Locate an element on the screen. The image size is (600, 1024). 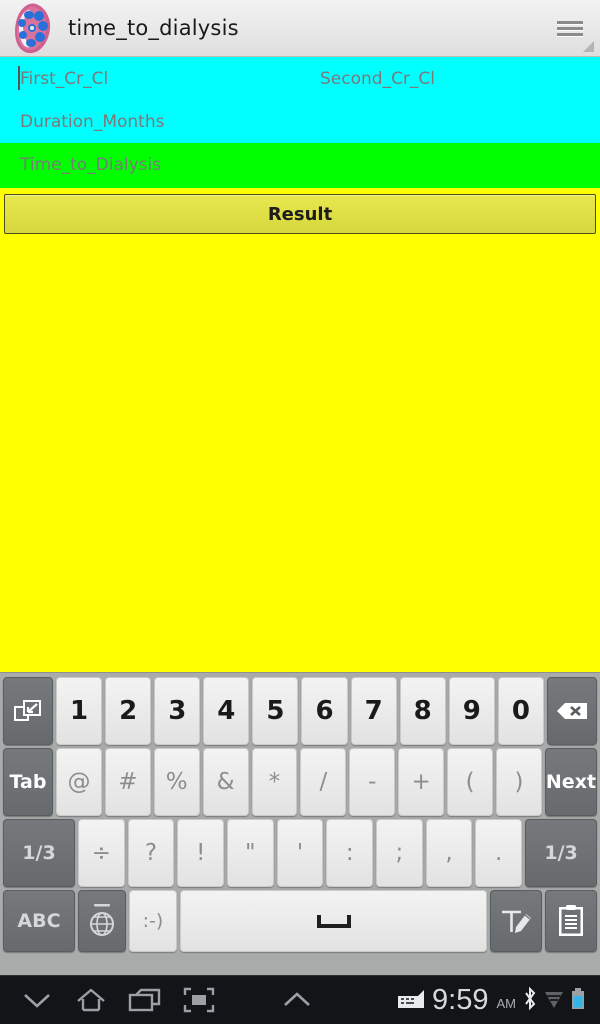
page-right-key: 1/3 is located at coordinates (561, 853).